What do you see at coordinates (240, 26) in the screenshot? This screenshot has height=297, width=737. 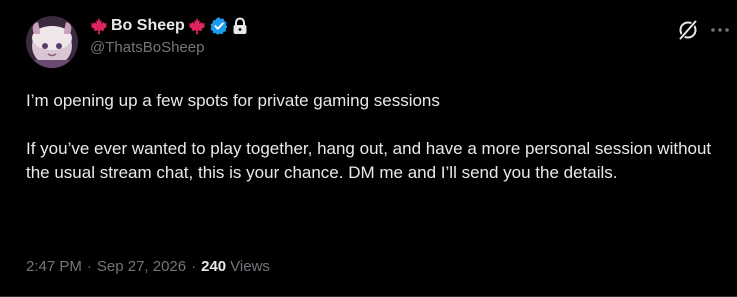 I see `lock-icon` at bounding box center [240, 26].